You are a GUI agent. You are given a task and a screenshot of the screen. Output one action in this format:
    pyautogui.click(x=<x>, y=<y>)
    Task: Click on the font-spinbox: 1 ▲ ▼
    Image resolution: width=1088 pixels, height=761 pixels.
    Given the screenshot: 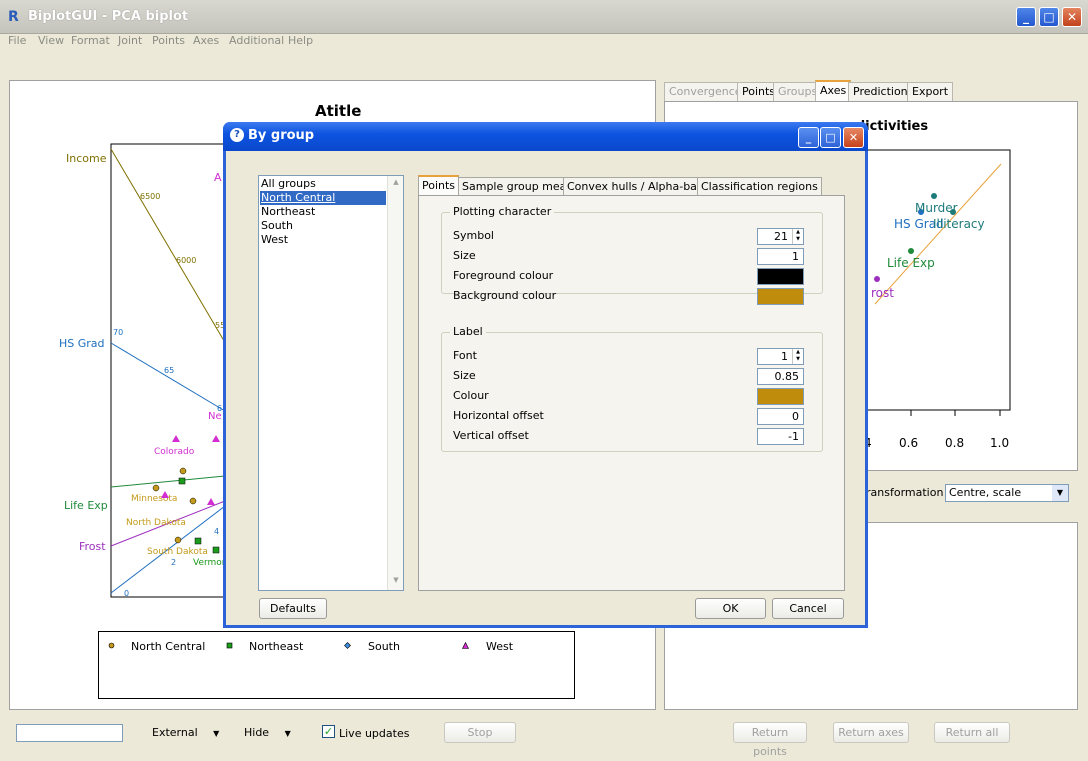 What is the action you would take?
    pyautogui.click(x=780, y=356)
    